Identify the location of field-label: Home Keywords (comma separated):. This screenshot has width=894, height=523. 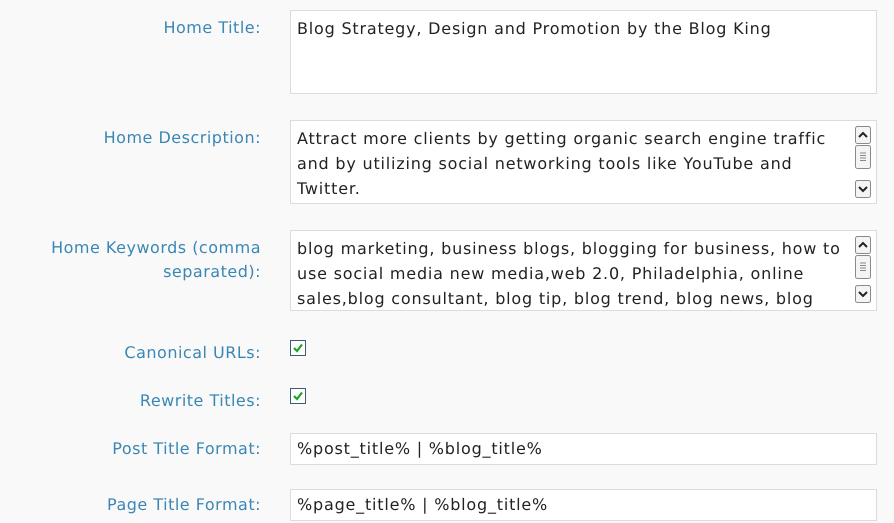
(155, 260).